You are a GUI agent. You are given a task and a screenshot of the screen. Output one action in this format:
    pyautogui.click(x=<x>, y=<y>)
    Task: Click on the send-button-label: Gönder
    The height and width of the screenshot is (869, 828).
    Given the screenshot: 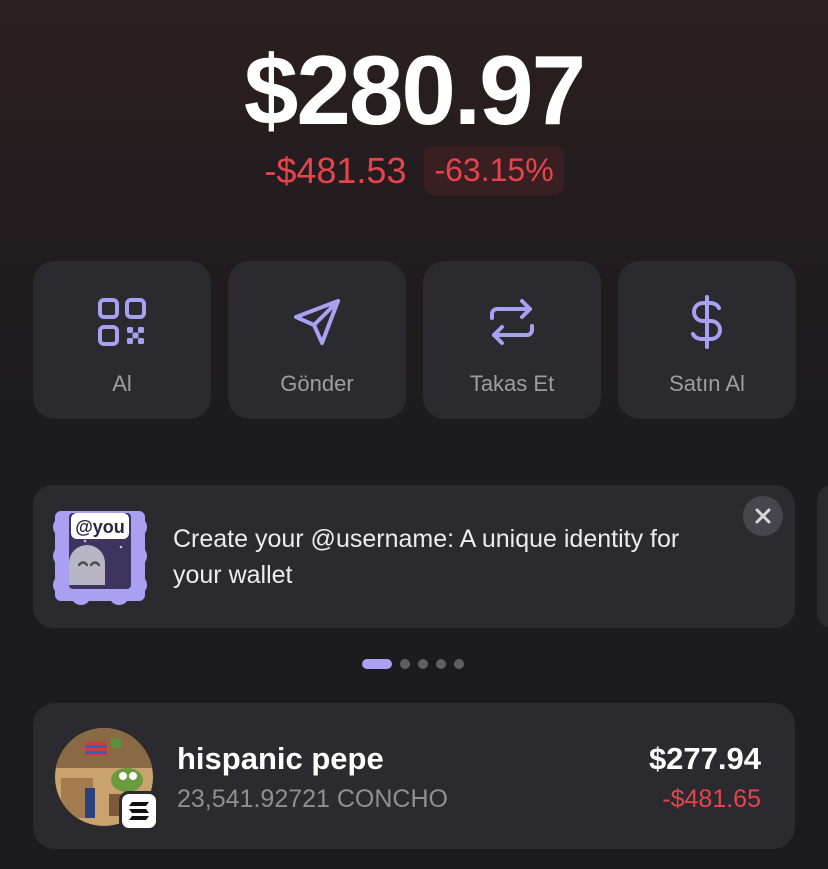 What is the action you would take?
    pyautogui.click(x=317, y=383)
    